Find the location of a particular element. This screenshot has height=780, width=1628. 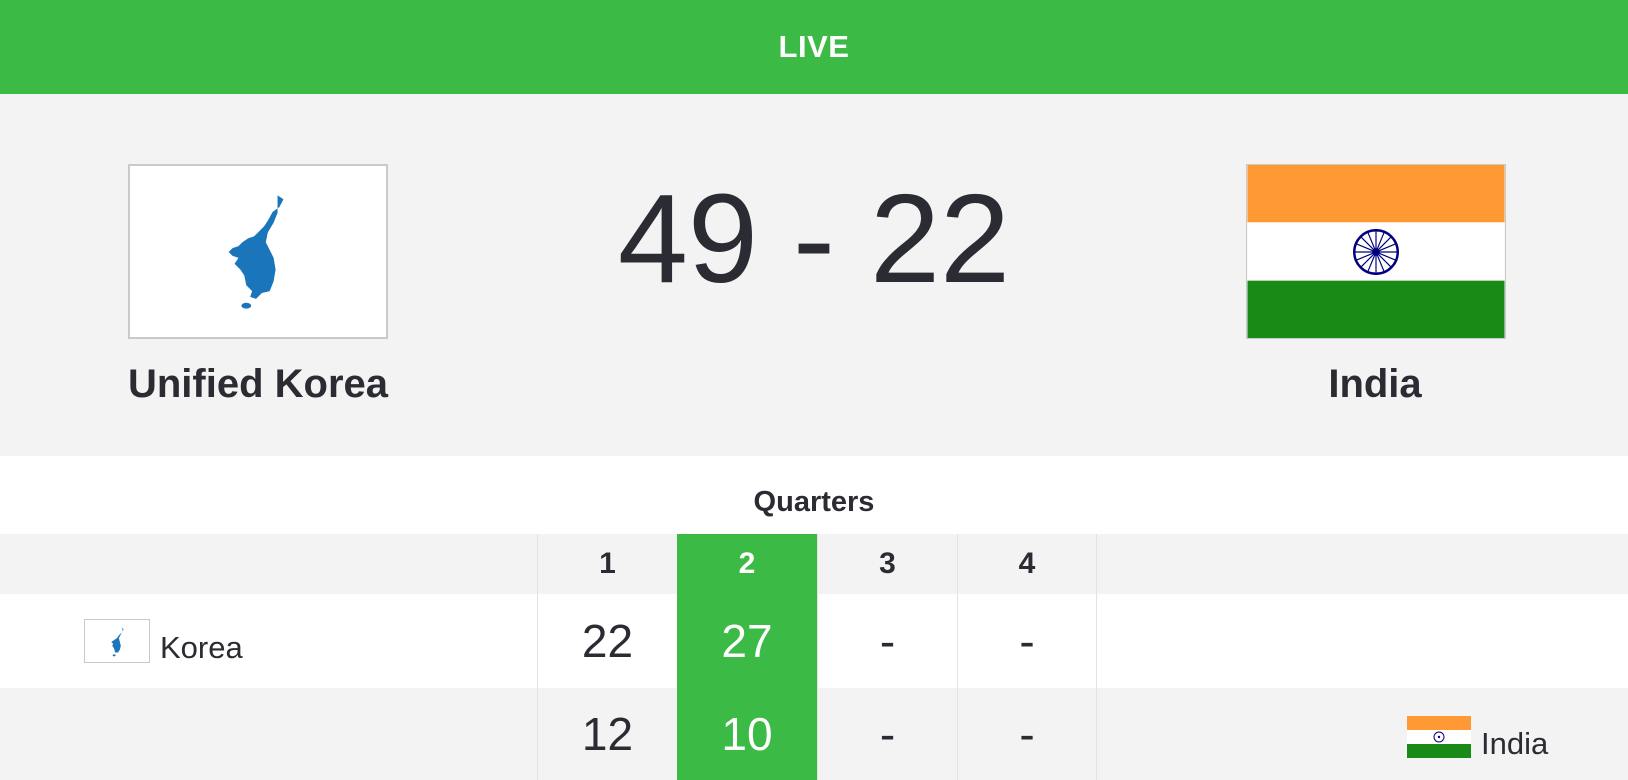

unified-korea-mini-flag-icon is located at coordinates (117, 641).